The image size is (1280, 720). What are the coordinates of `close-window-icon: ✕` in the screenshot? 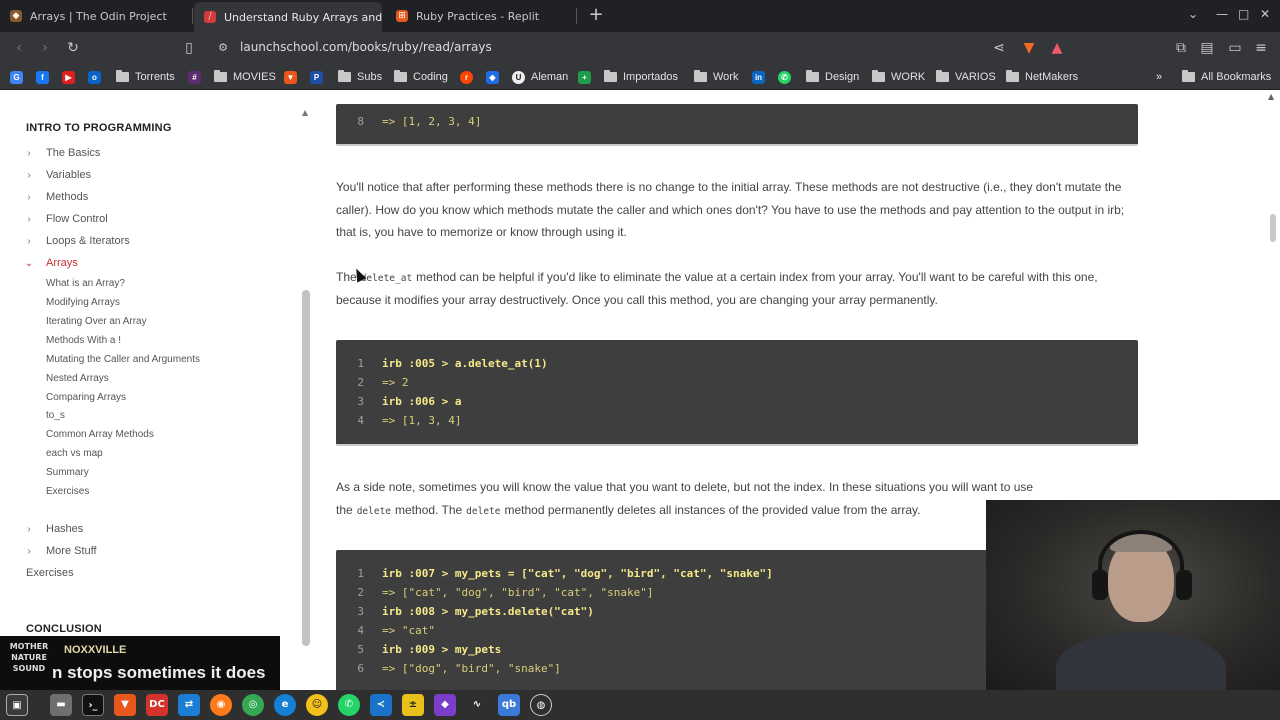 It's located at (1265, 14).